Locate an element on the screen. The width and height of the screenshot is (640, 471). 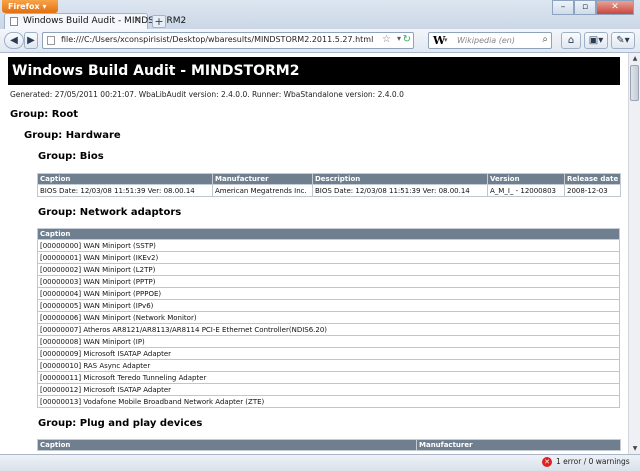
page-icon is located at coordinates (51, 40).